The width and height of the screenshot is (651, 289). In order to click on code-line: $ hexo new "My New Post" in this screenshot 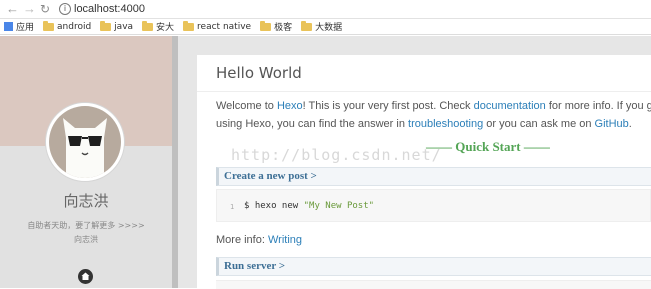, I will do `click(309, 206)`.